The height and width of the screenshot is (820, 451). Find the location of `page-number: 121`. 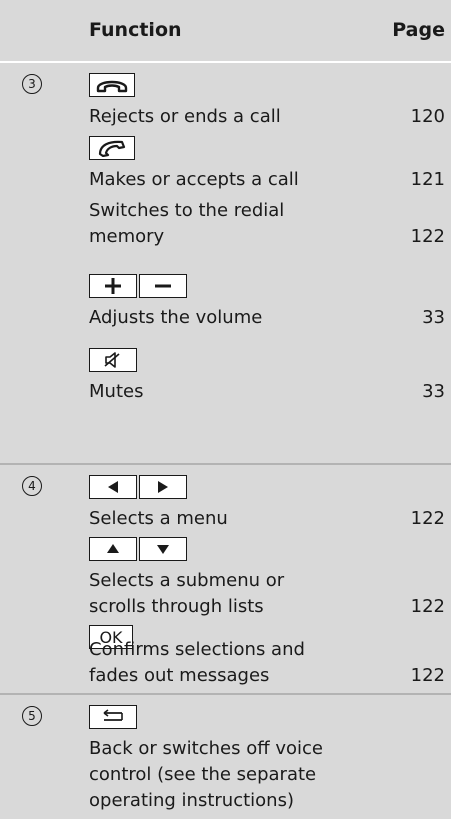

page-number: 121 is located at coordinates (427, 179).